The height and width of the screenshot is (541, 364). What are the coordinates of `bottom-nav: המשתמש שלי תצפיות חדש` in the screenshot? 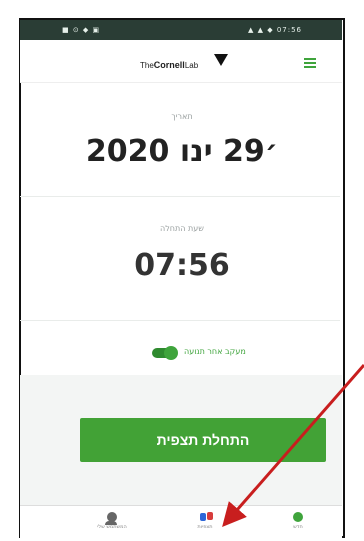 It's located at (181, 522).